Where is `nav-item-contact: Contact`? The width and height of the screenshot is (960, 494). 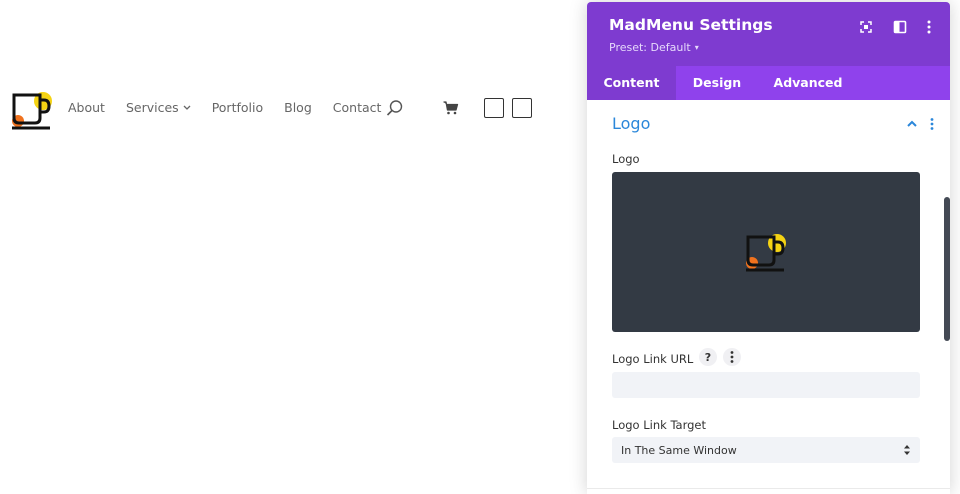
nav-item-contact: Contact is located at coordinates (357, 107).